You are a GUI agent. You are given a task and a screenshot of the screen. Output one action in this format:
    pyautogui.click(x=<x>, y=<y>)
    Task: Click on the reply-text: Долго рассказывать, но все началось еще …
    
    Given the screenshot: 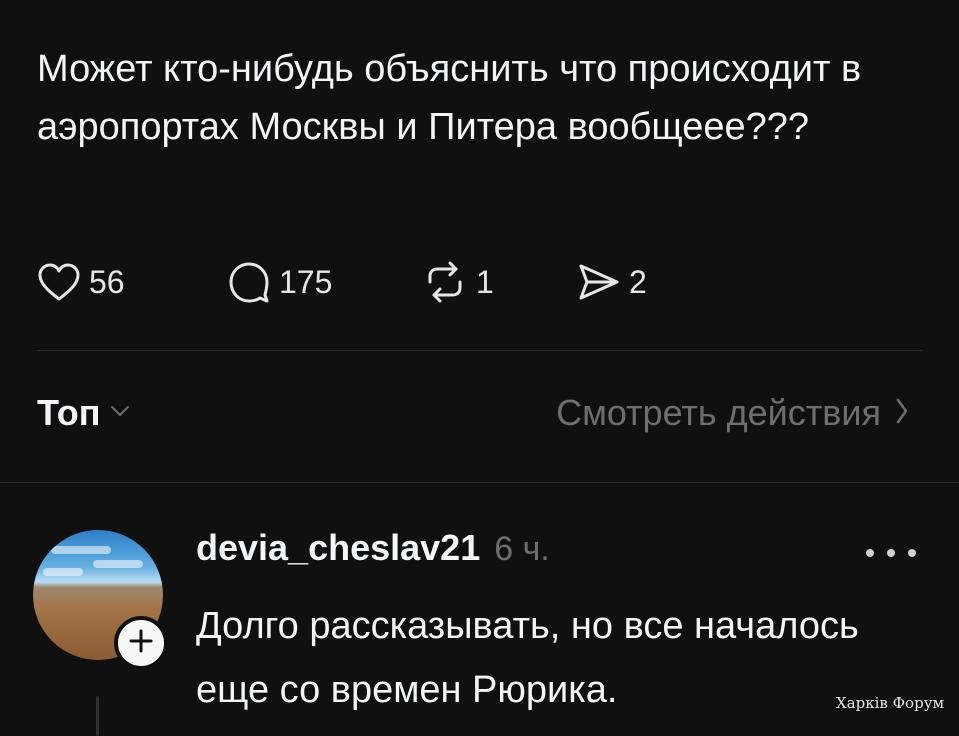 What is the action you would take?
    pyautogui.click(x=527, y=658)
    